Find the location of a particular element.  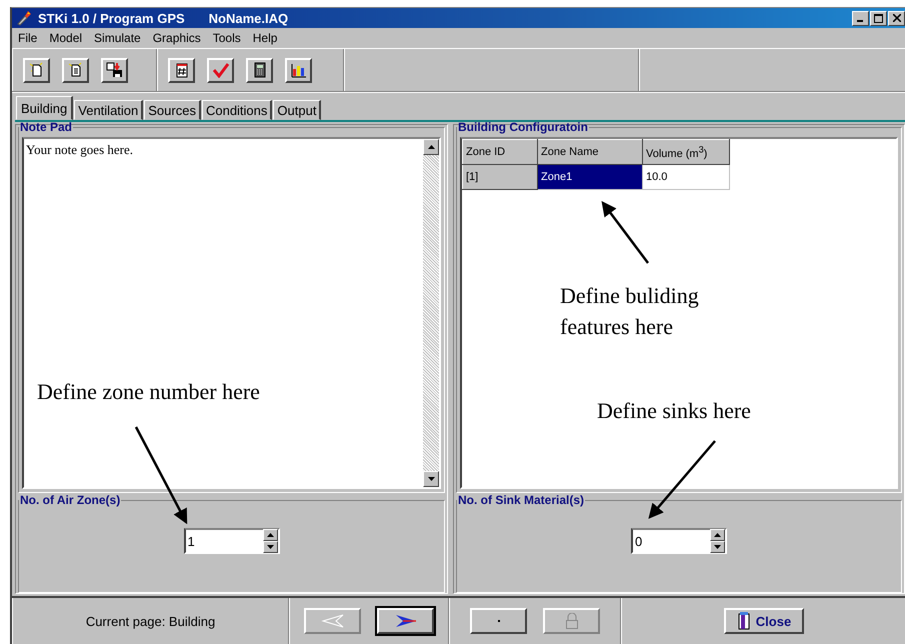

annotation-text: Define zone number here is located at coordinates (149, 392).